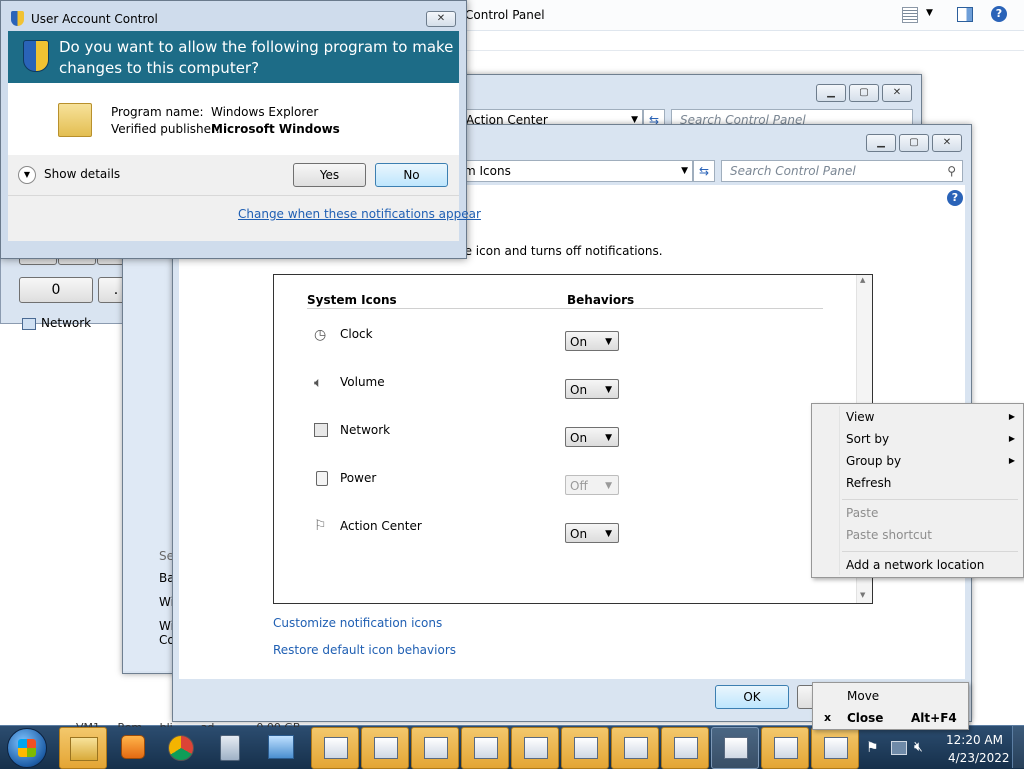  Describe the element at coordinates (842, 171) in the screenshot. I see `search-input: Search Control Panel ⚲` at that location.